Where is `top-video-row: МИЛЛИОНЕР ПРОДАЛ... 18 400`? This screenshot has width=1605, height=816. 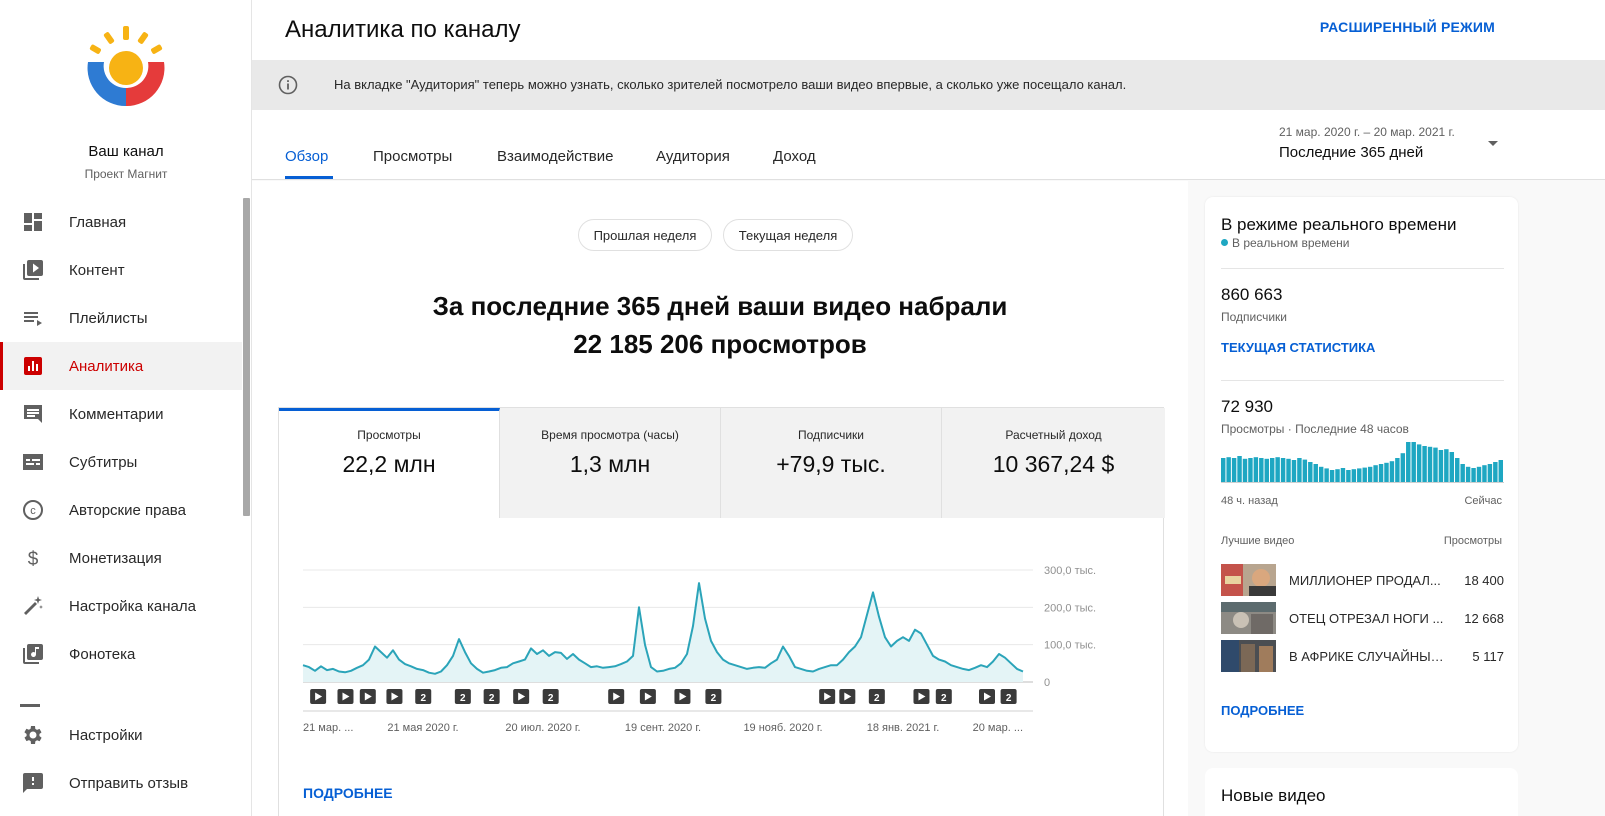 top-video-row: МИЛЛИОНЕР ПРОДАЛ... 18 400 is located at coordinates (1362, 580).